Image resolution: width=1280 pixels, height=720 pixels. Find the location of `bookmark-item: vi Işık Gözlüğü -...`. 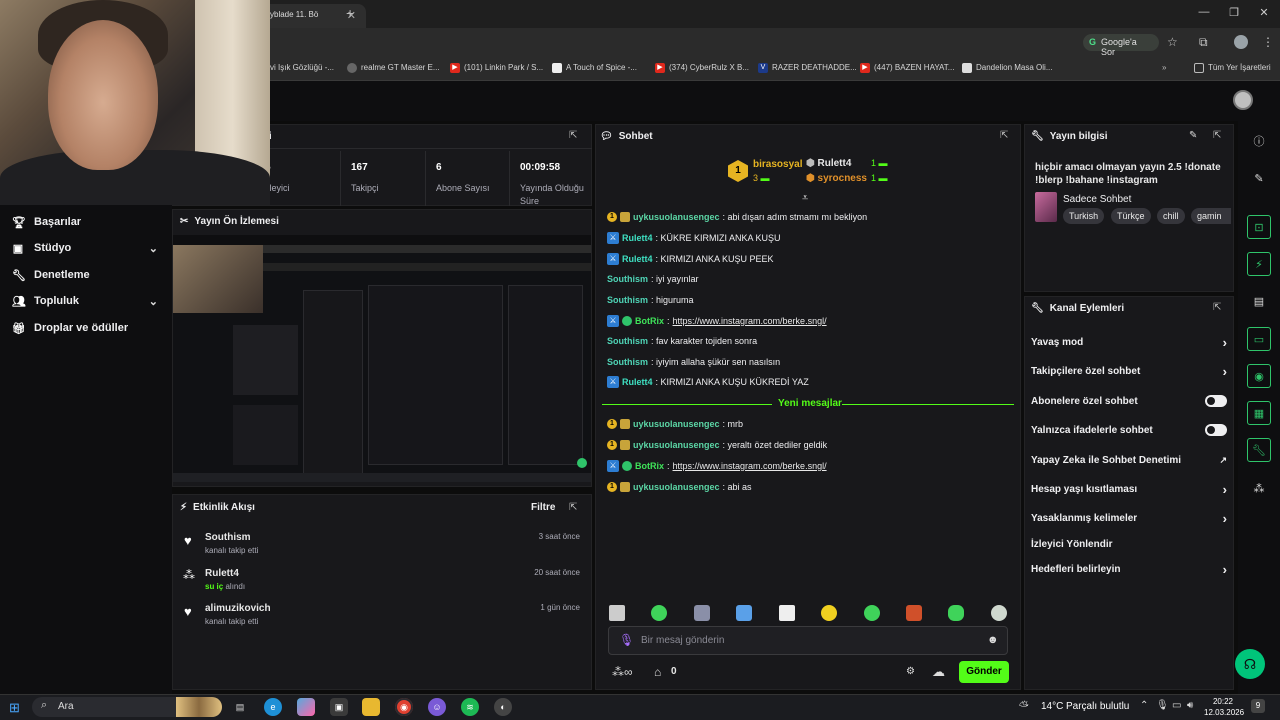

bookmark-item: vi Işık Gözlüğü -... is located at coordinates (302, 67).